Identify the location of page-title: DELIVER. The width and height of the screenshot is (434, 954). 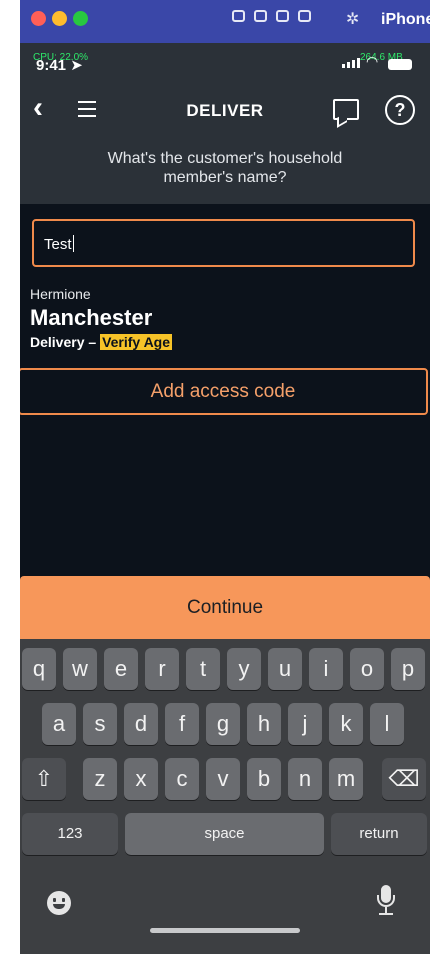
(225, 110).